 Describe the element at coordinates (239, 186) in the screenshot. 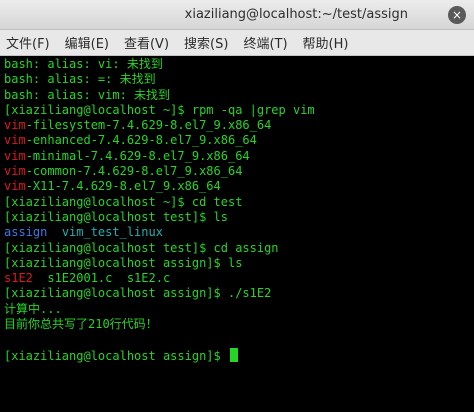

I see `terminal-line: vim-X11-7.4.629-8.el7_9.x86_64` at that location.